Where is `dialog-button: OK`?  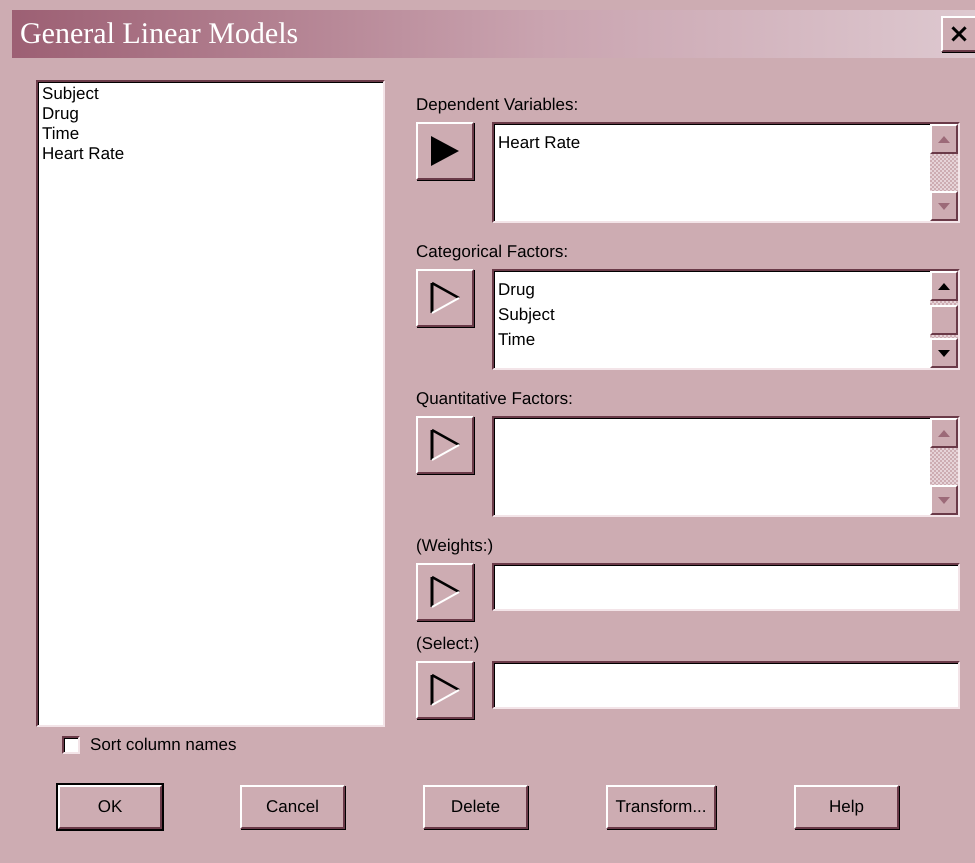
dialog-button: OK is located at coordinates (110, 807).